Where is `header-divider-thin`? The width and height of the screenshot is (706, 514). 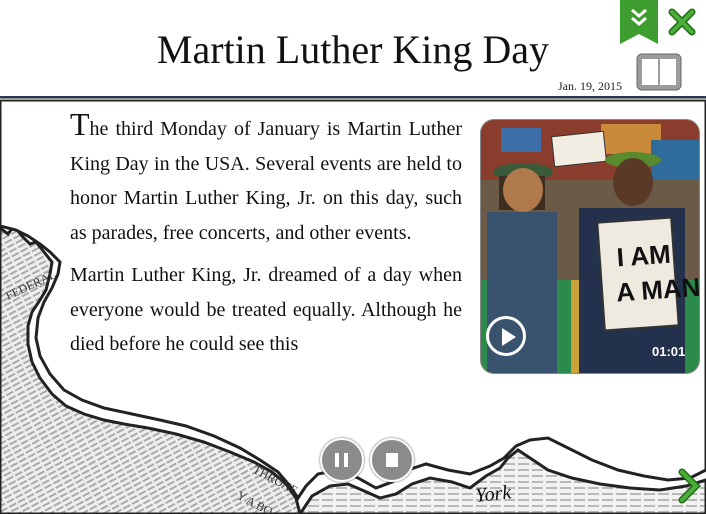
header-divider-thin is located at coordinates (353, 99).